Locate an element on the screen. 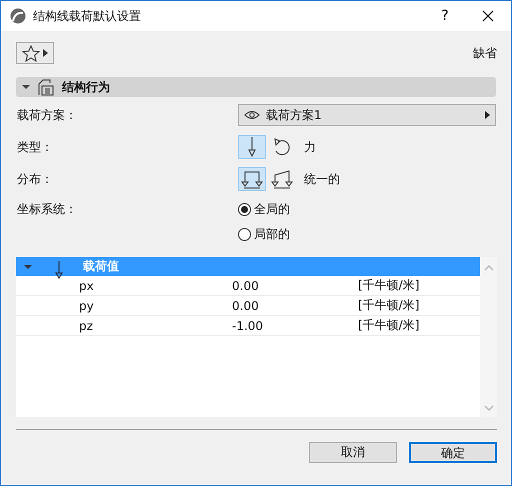  radio-option: 局部的 is located at coordinates (264, 234).